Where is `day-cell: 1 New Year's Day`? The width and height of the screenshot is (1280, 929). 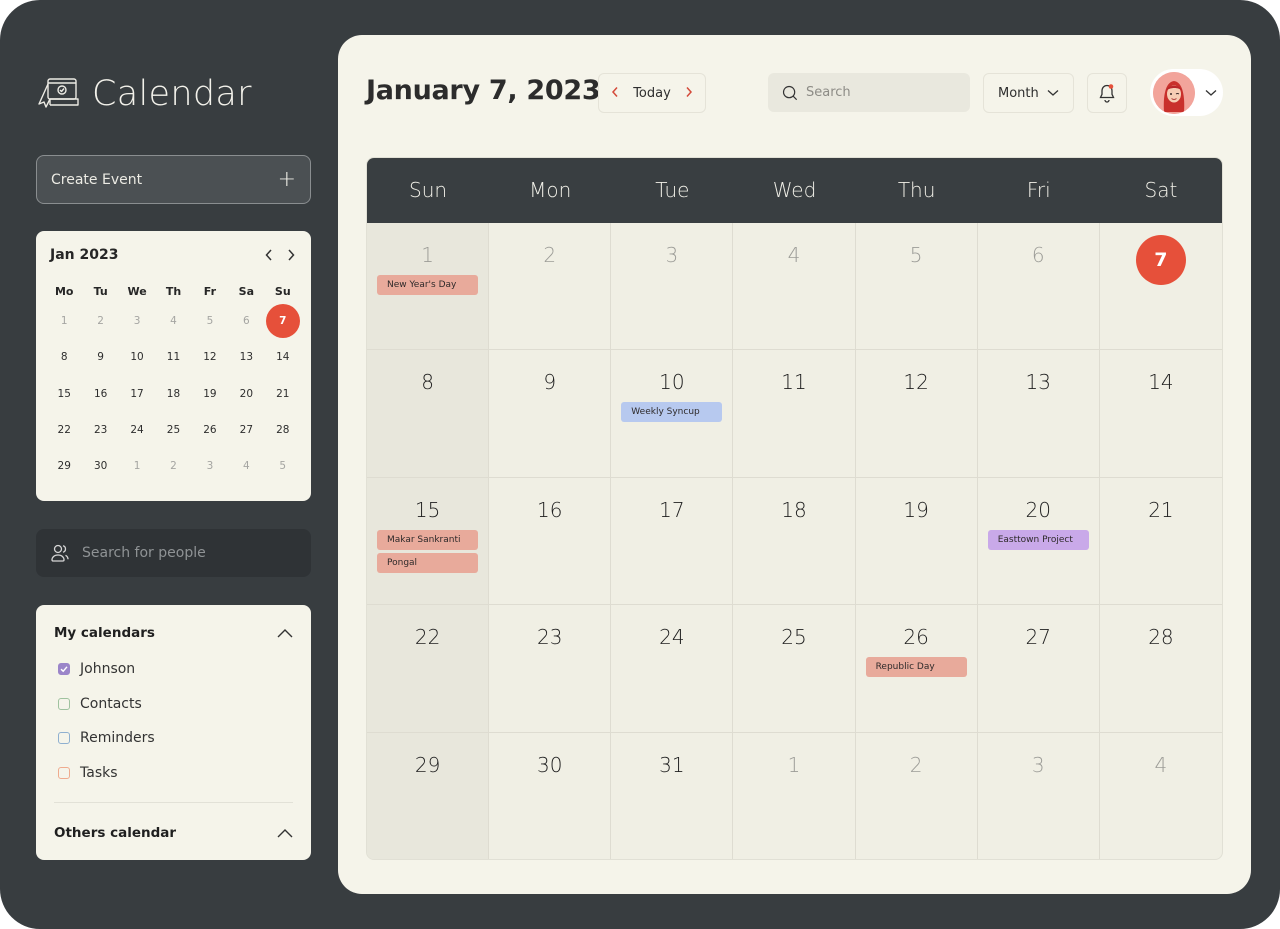
day-cell: 1 New Year's Day is located at coordinates (428, 287).